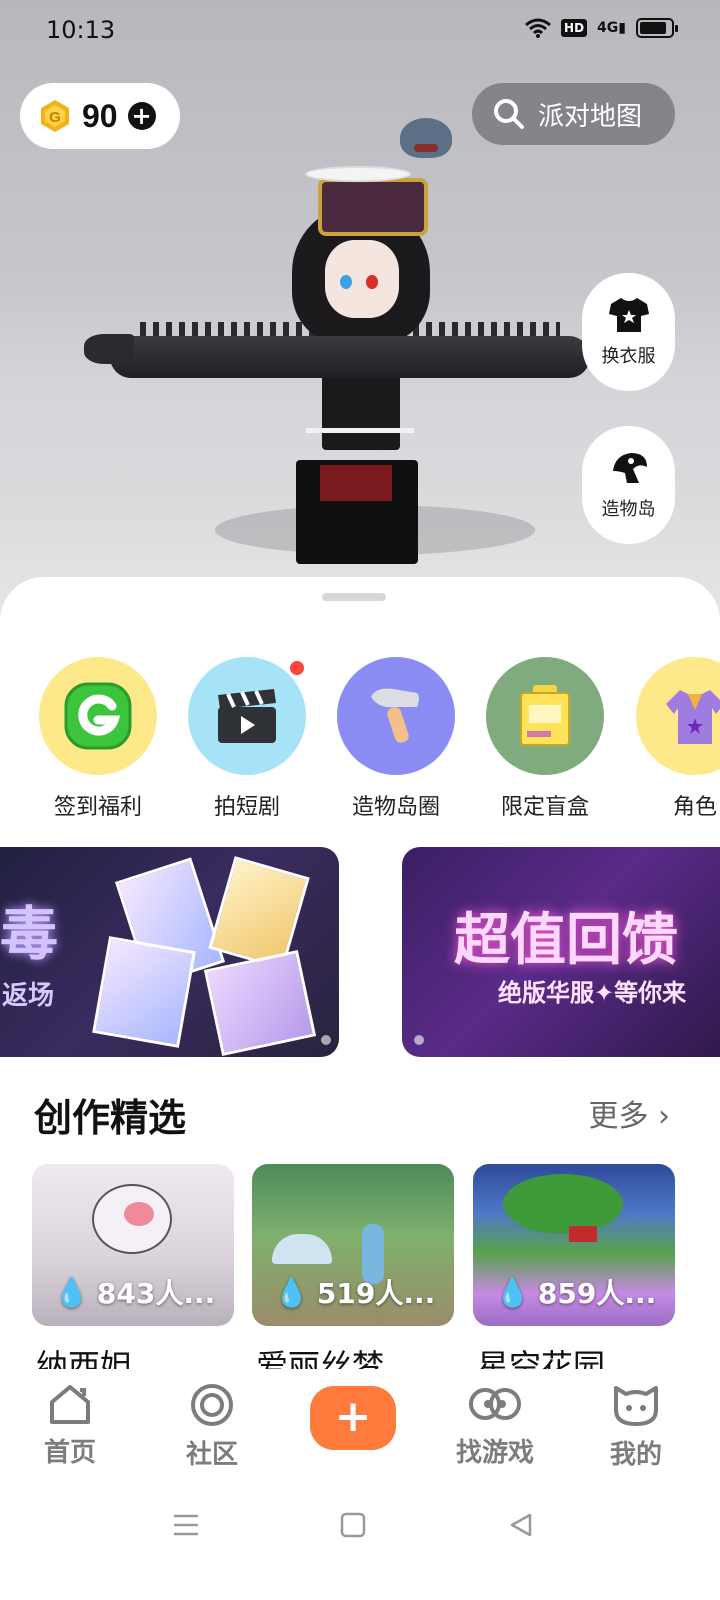  What do you see at coordinates (509, 114) in the screenshot?
I see `search-icon` at bounding box center [509, 114].